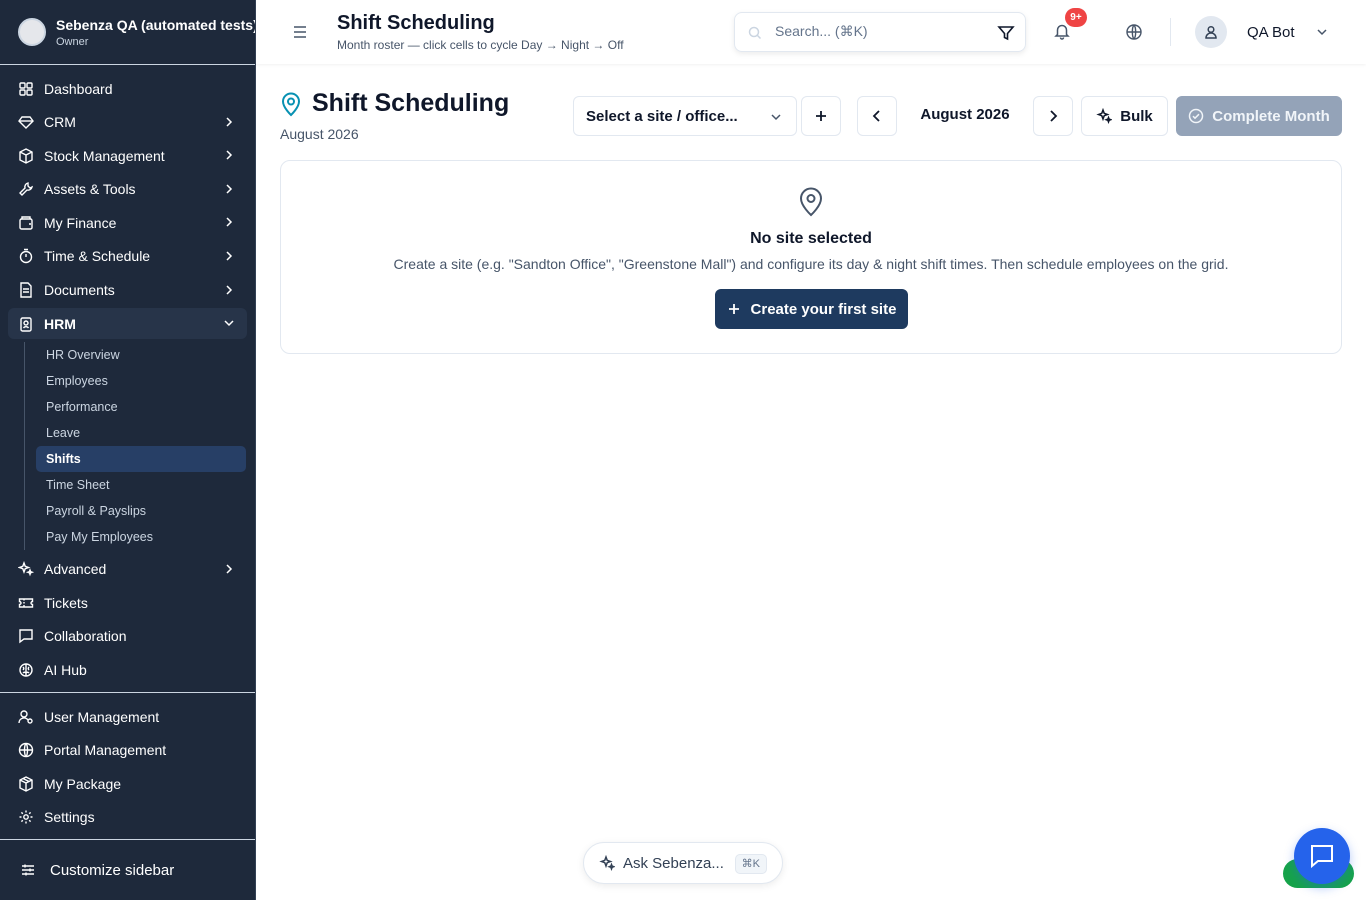 The width and height of the screenshot is (1366, 900). What do you see at coordinates (127, 602) in the screenshot?
I see `sidebar-item-tickets: Tickets` at bounding box center [127, 602].